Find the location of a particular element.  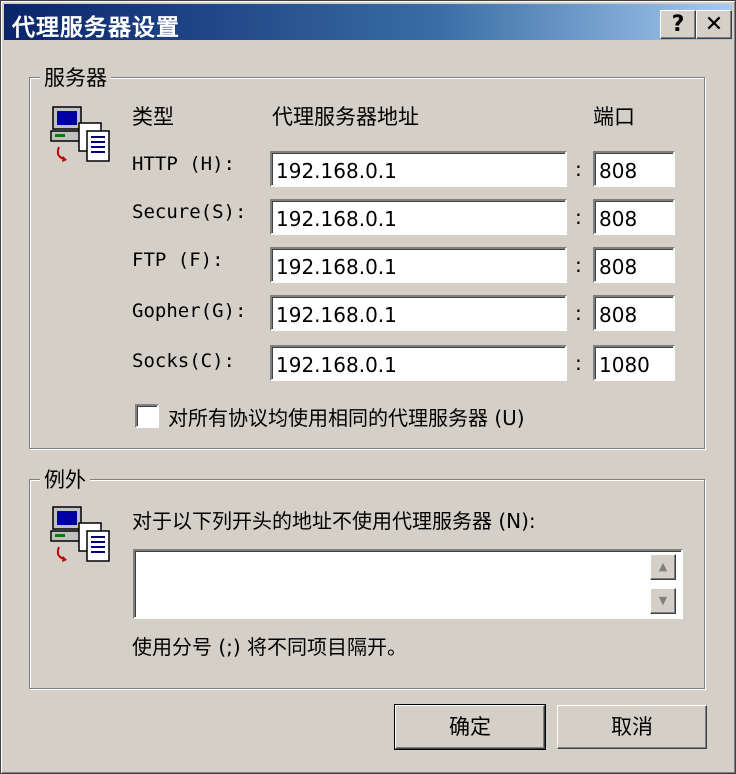

socks-label: Socks(C): is located at coordinates (183, 361).